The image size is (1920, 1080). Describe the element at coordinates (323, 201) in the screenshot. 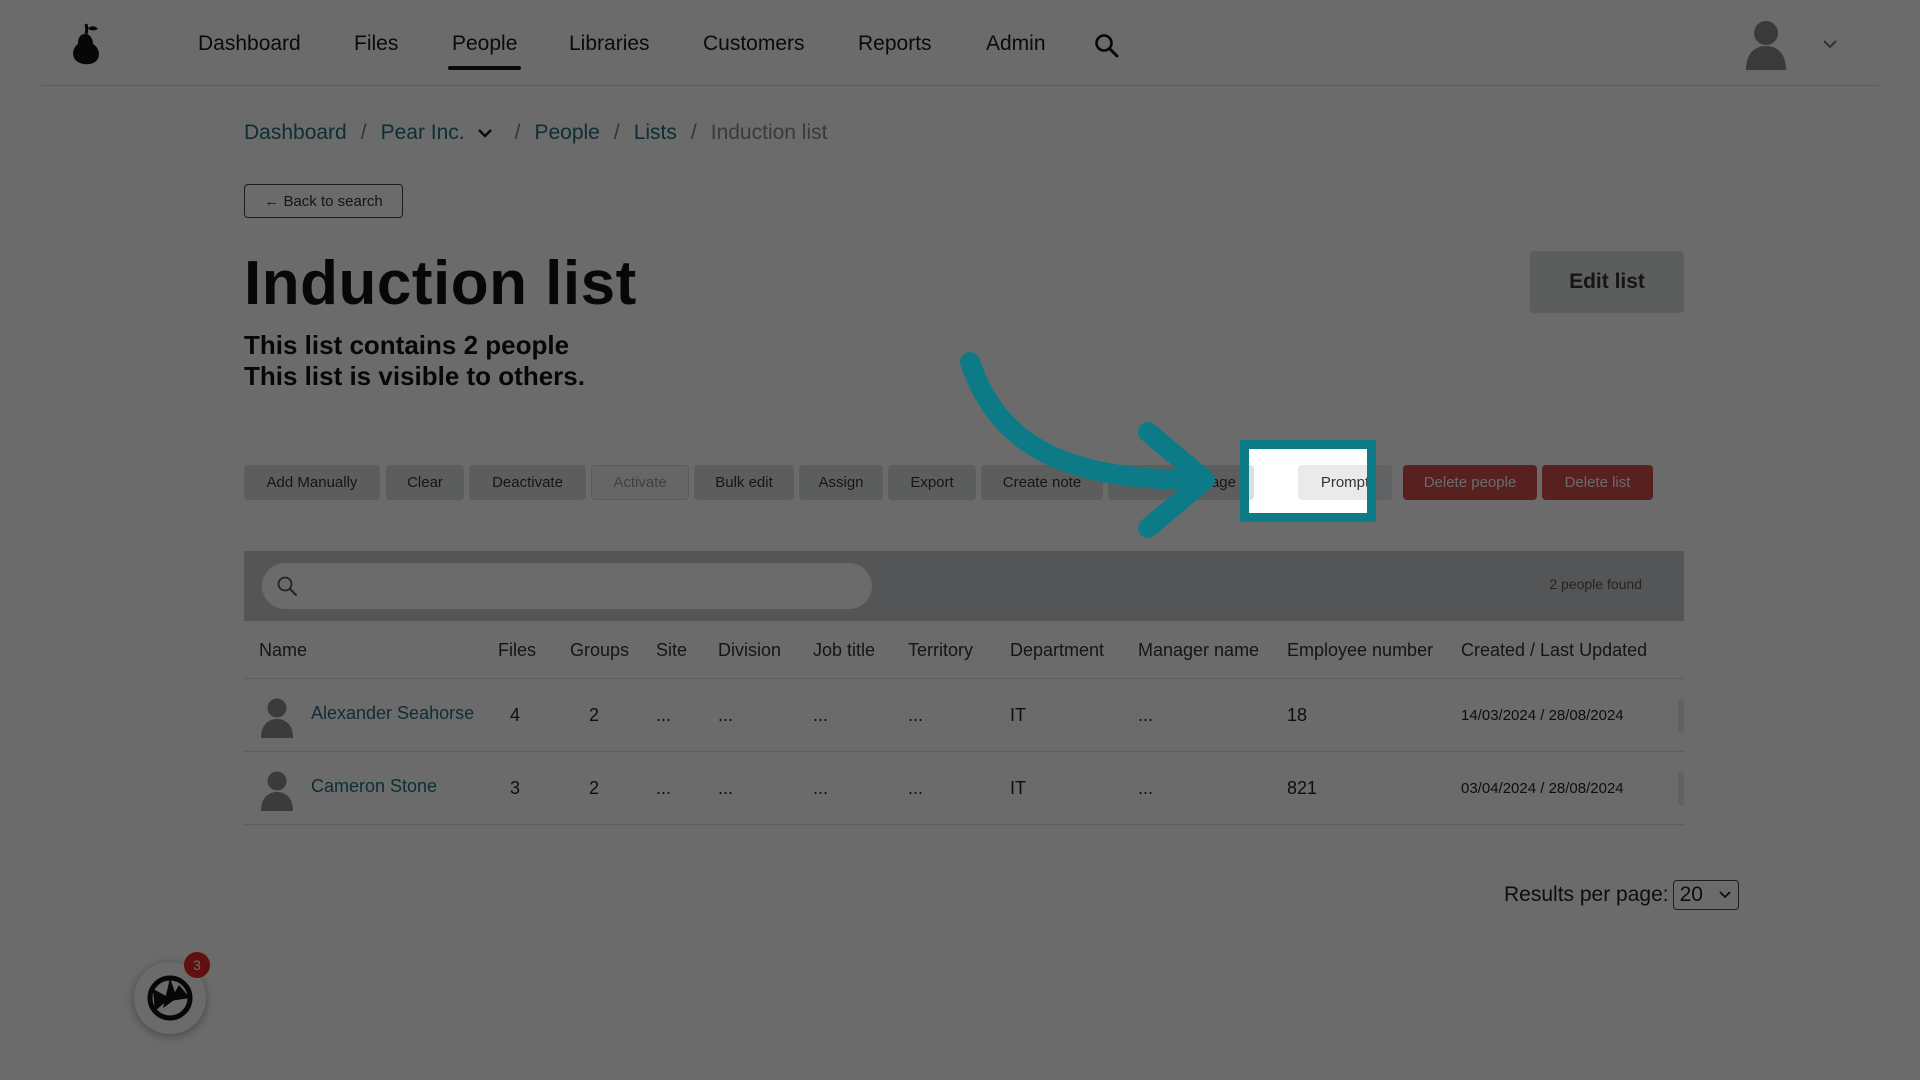

I see `back-to-search-button: ← Back to search` at that location.